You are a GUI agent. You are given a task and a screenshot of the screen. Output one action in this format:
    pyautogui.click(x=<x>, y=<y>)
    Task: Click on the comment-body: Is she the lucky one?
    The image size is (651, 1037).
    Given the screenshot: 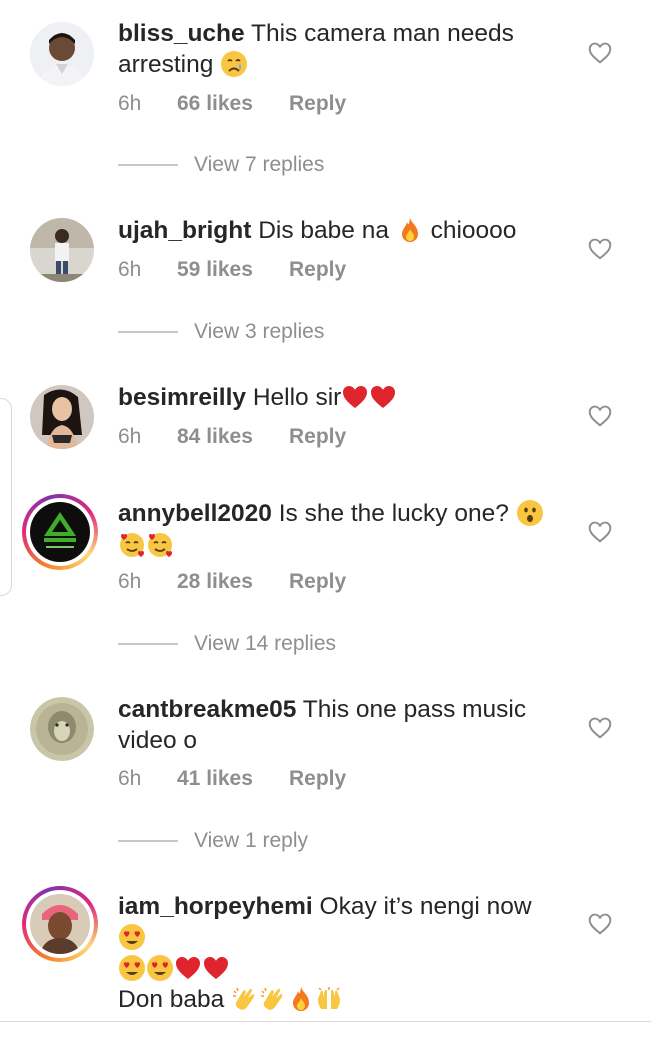 What is the action you would take?
    pyautogui.click(x=393, y=513)
    